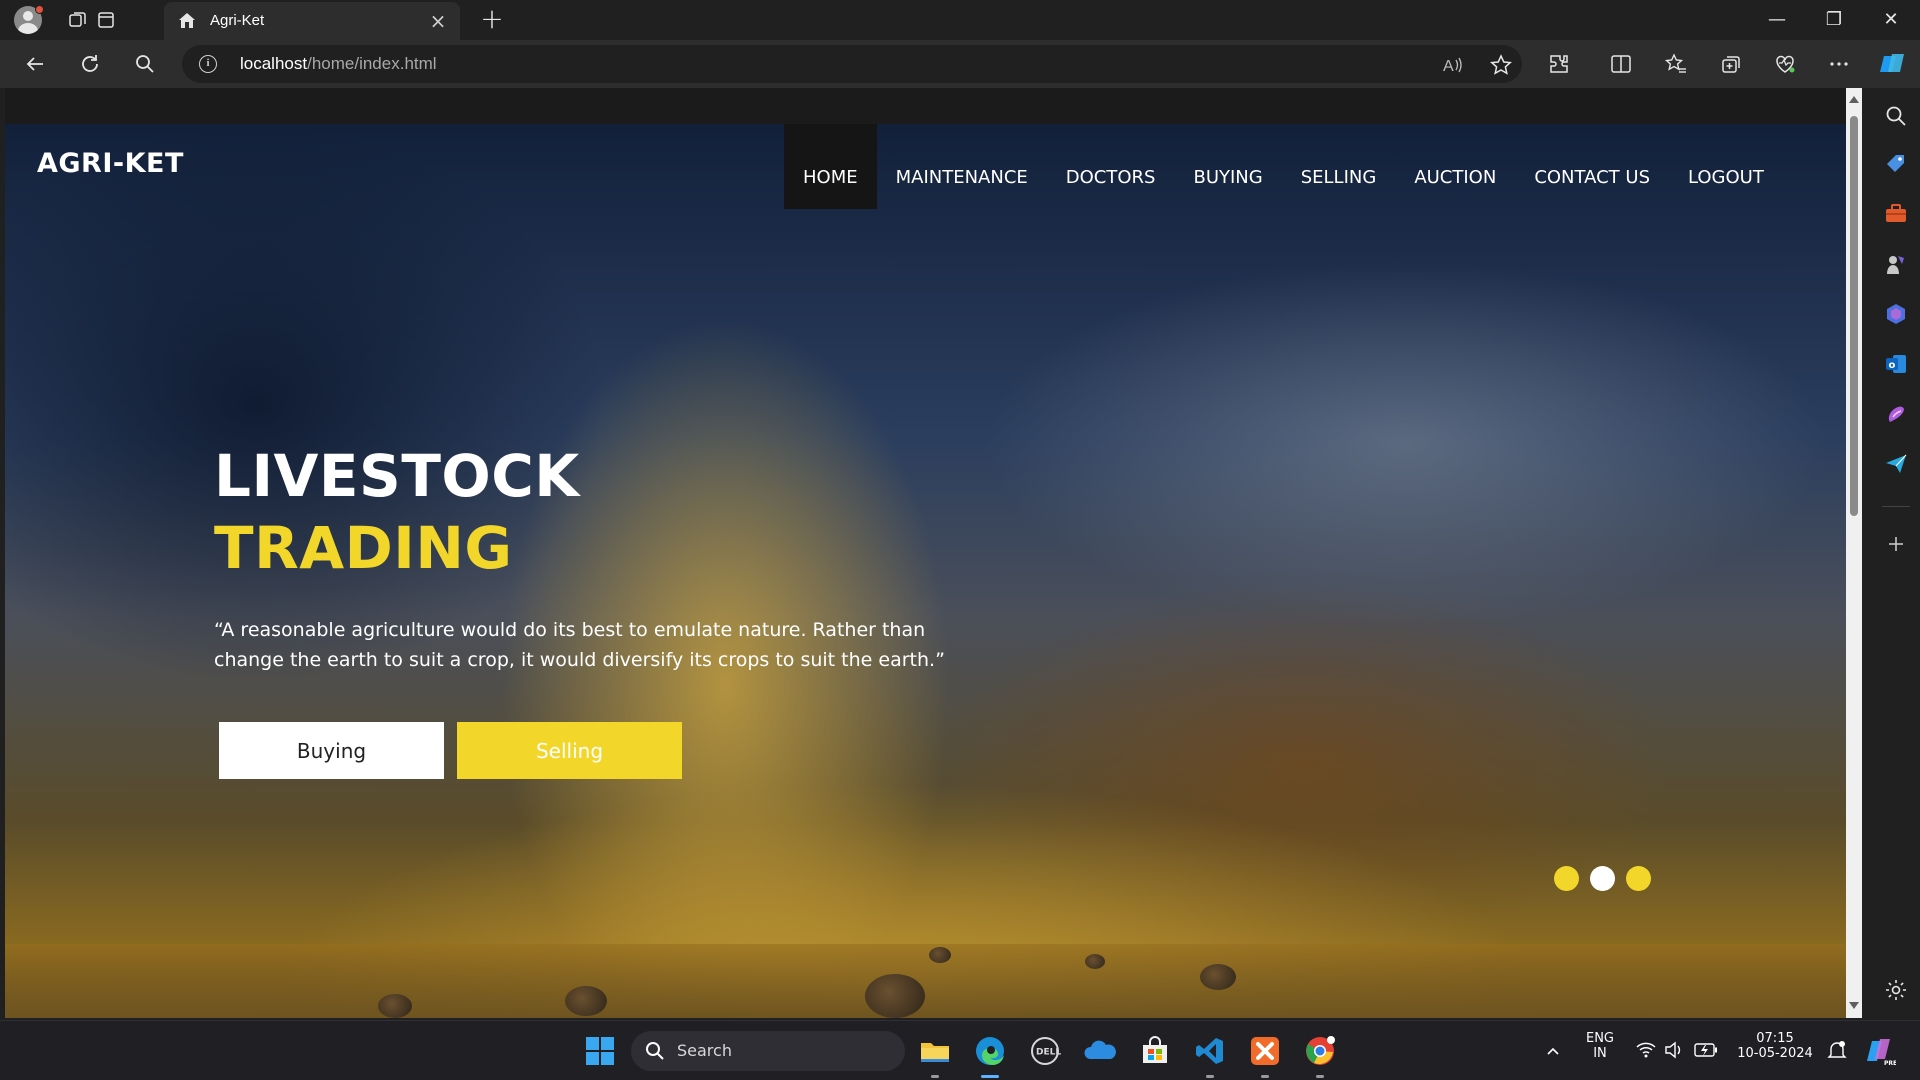 This screenshot has height=1080, width=1920. I want to click on new-tab-button: +, so click(492, 19).